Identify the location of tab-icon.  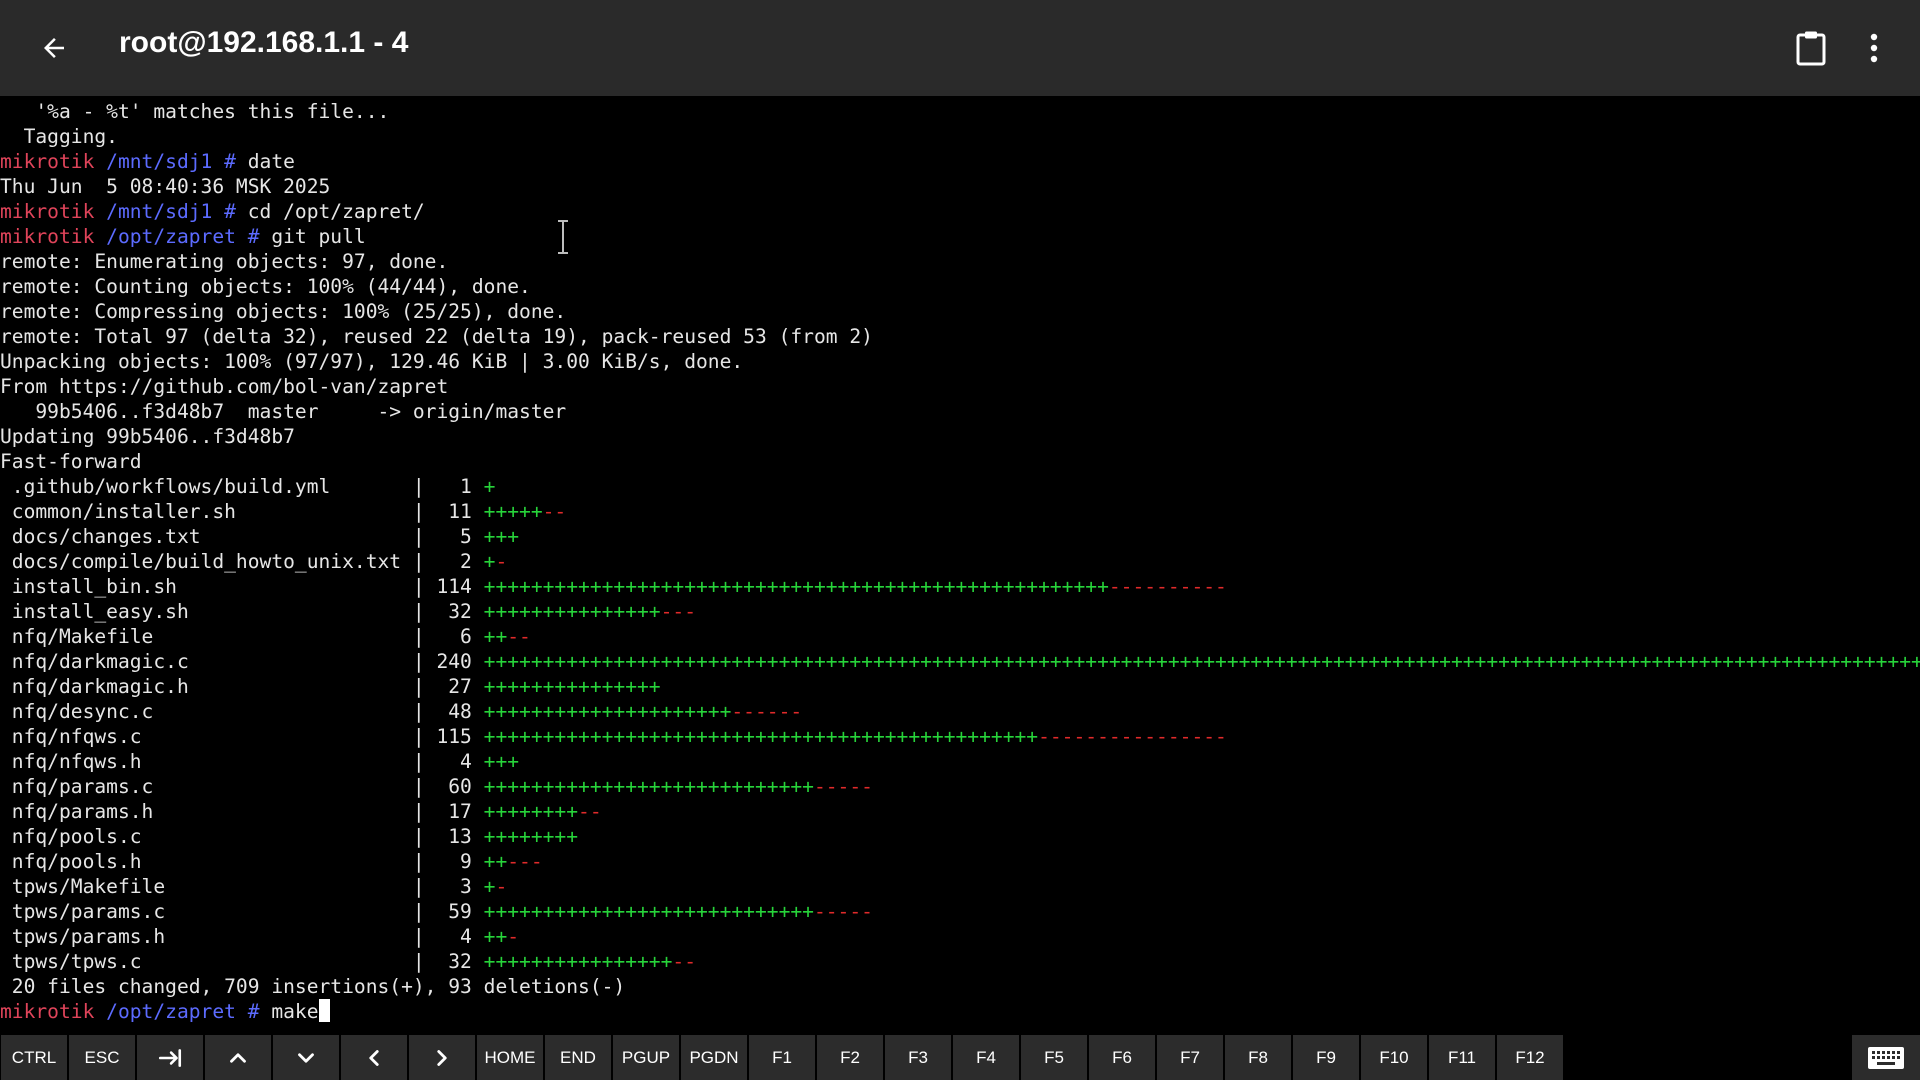
(170, 1057).